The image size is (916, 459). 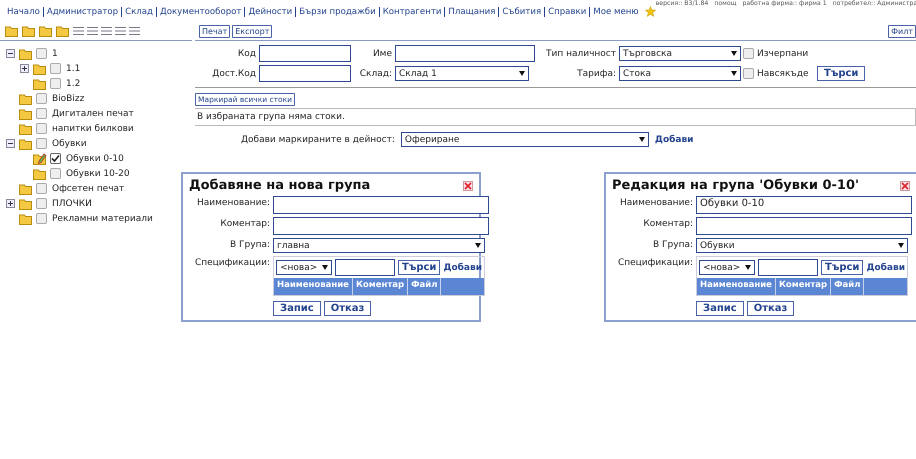 I want to click on tree-item: ПЛОЧКИ, so click(x=72, y=203).